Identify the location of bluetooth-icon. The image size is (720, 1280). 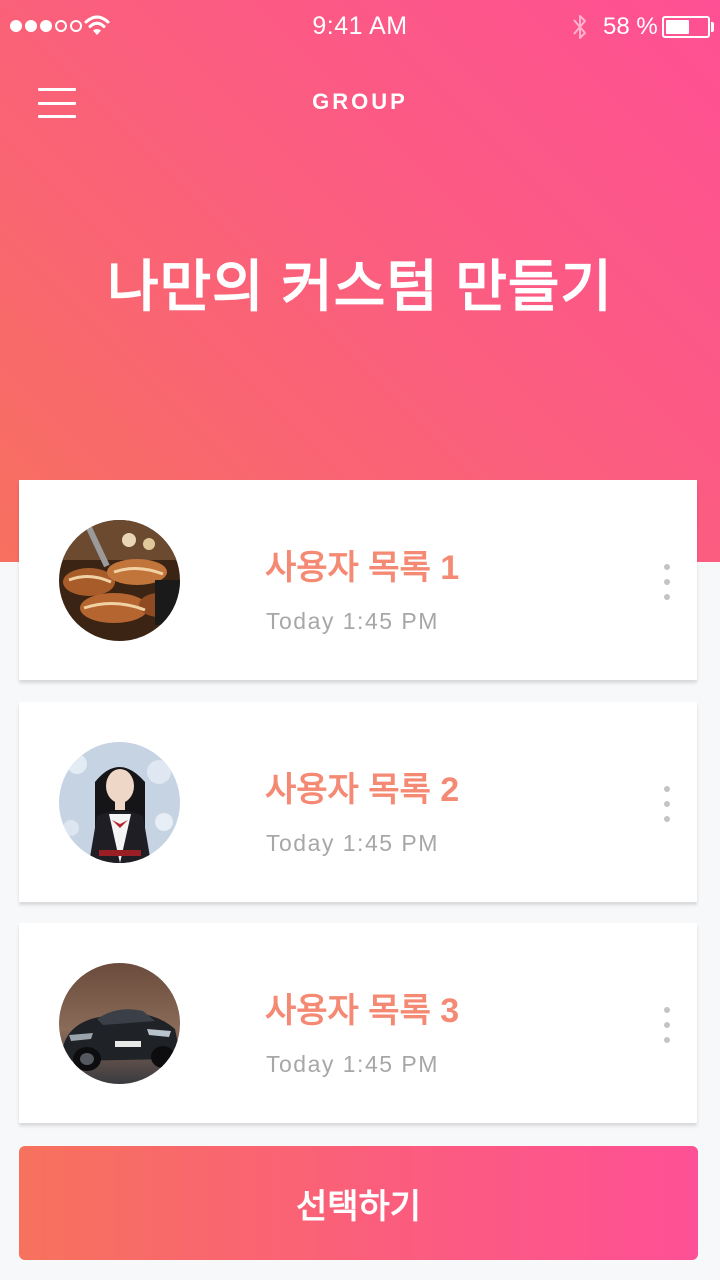
(579, 27).